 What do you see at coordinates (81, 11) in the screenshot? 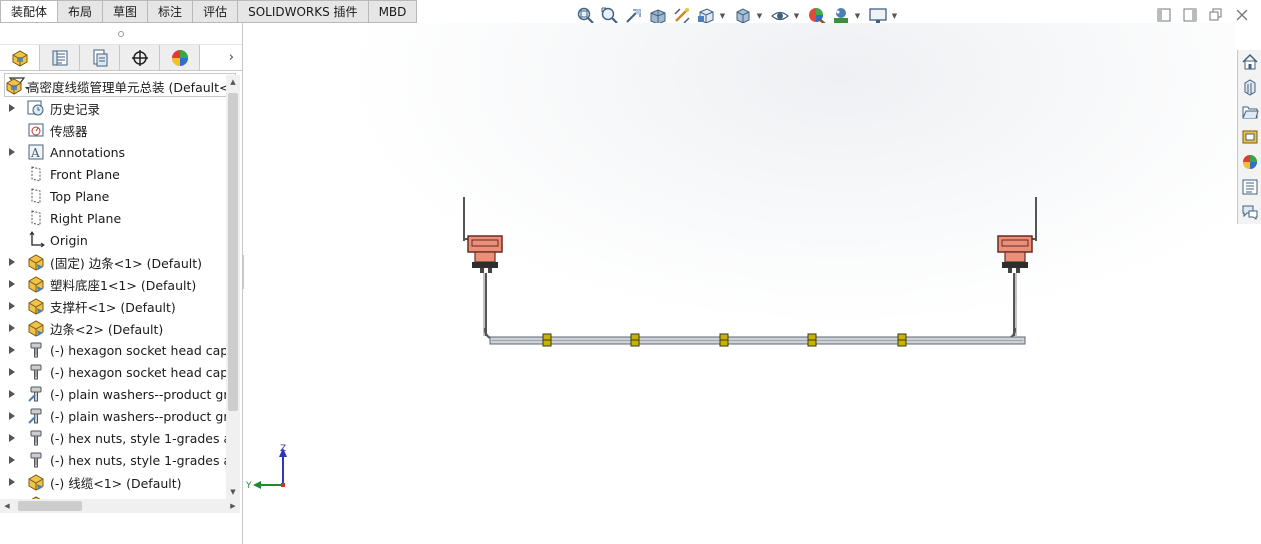
I see `tab-1: 布局` at bounding box center [81, 11].